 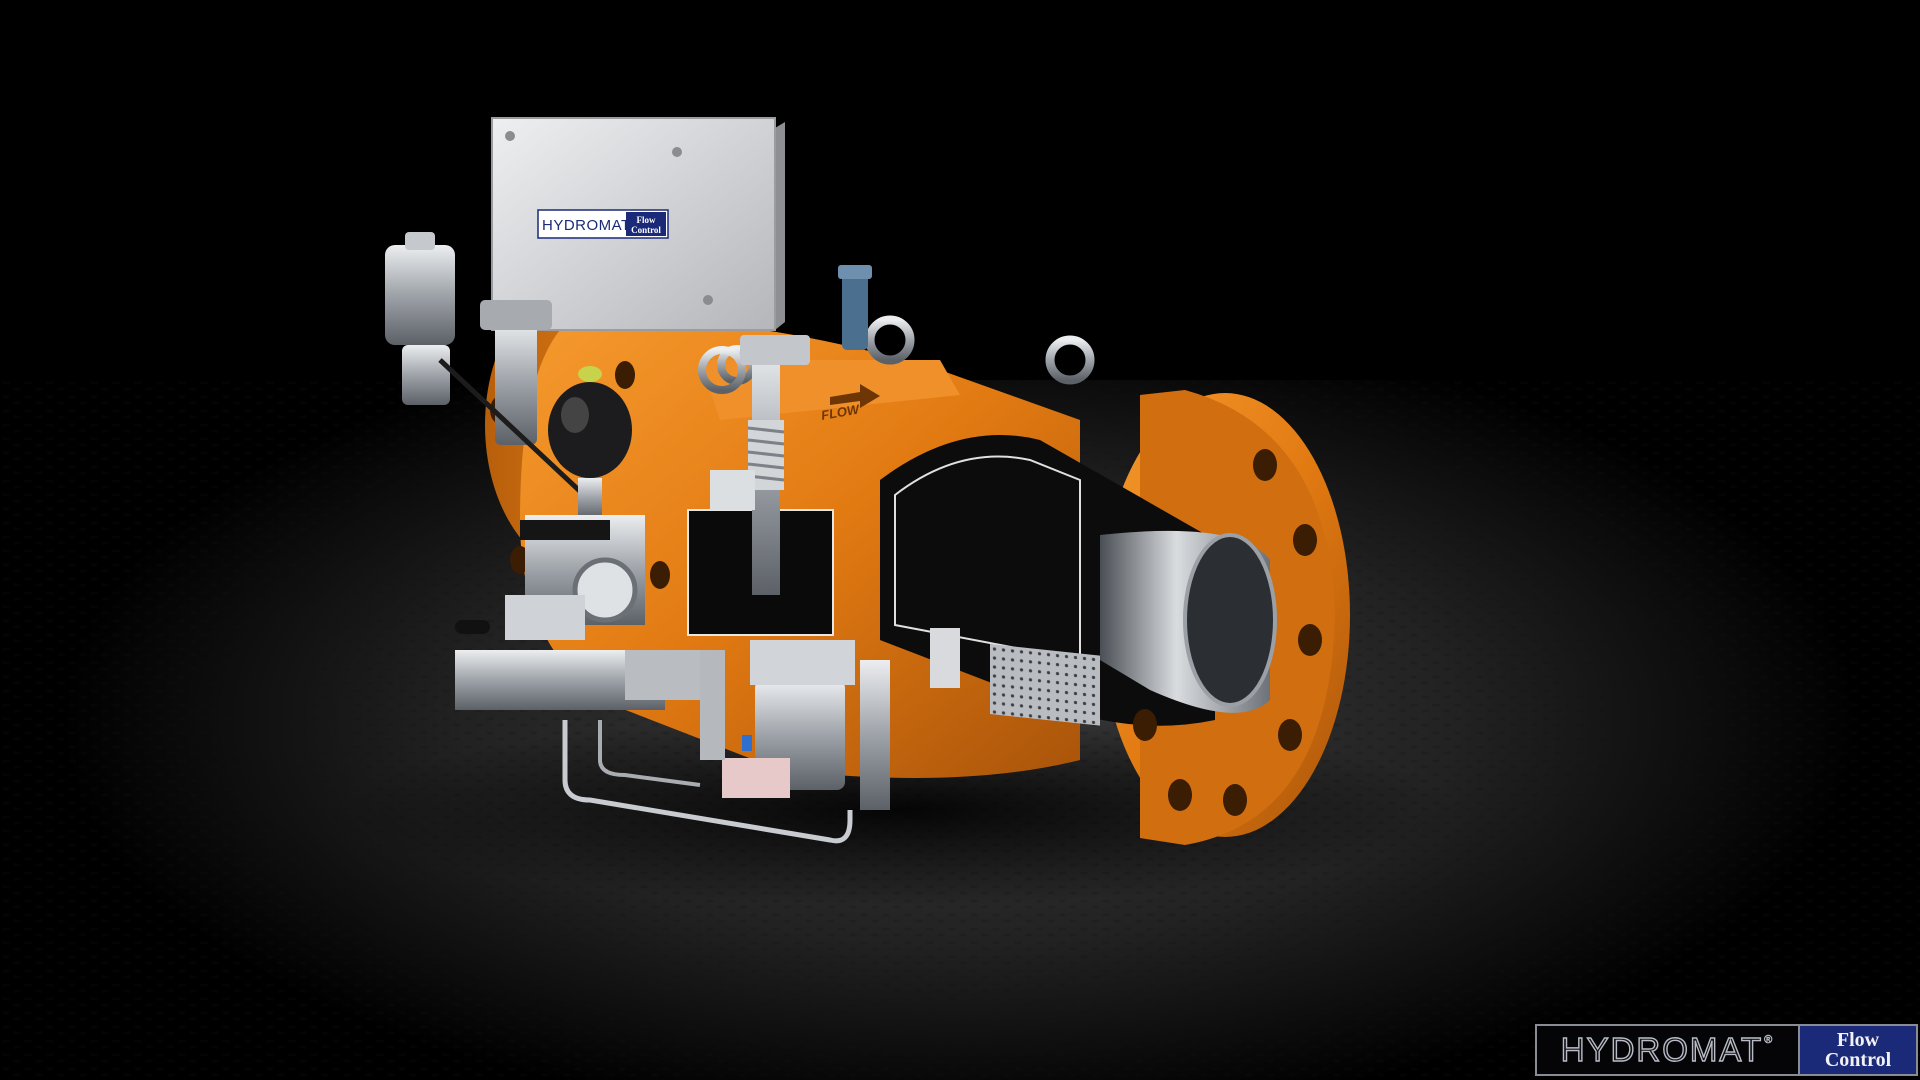 What do you see at coordinates (747, 743) in the screenshot?
I see `blue-tag` at bounding box center [747, 743].